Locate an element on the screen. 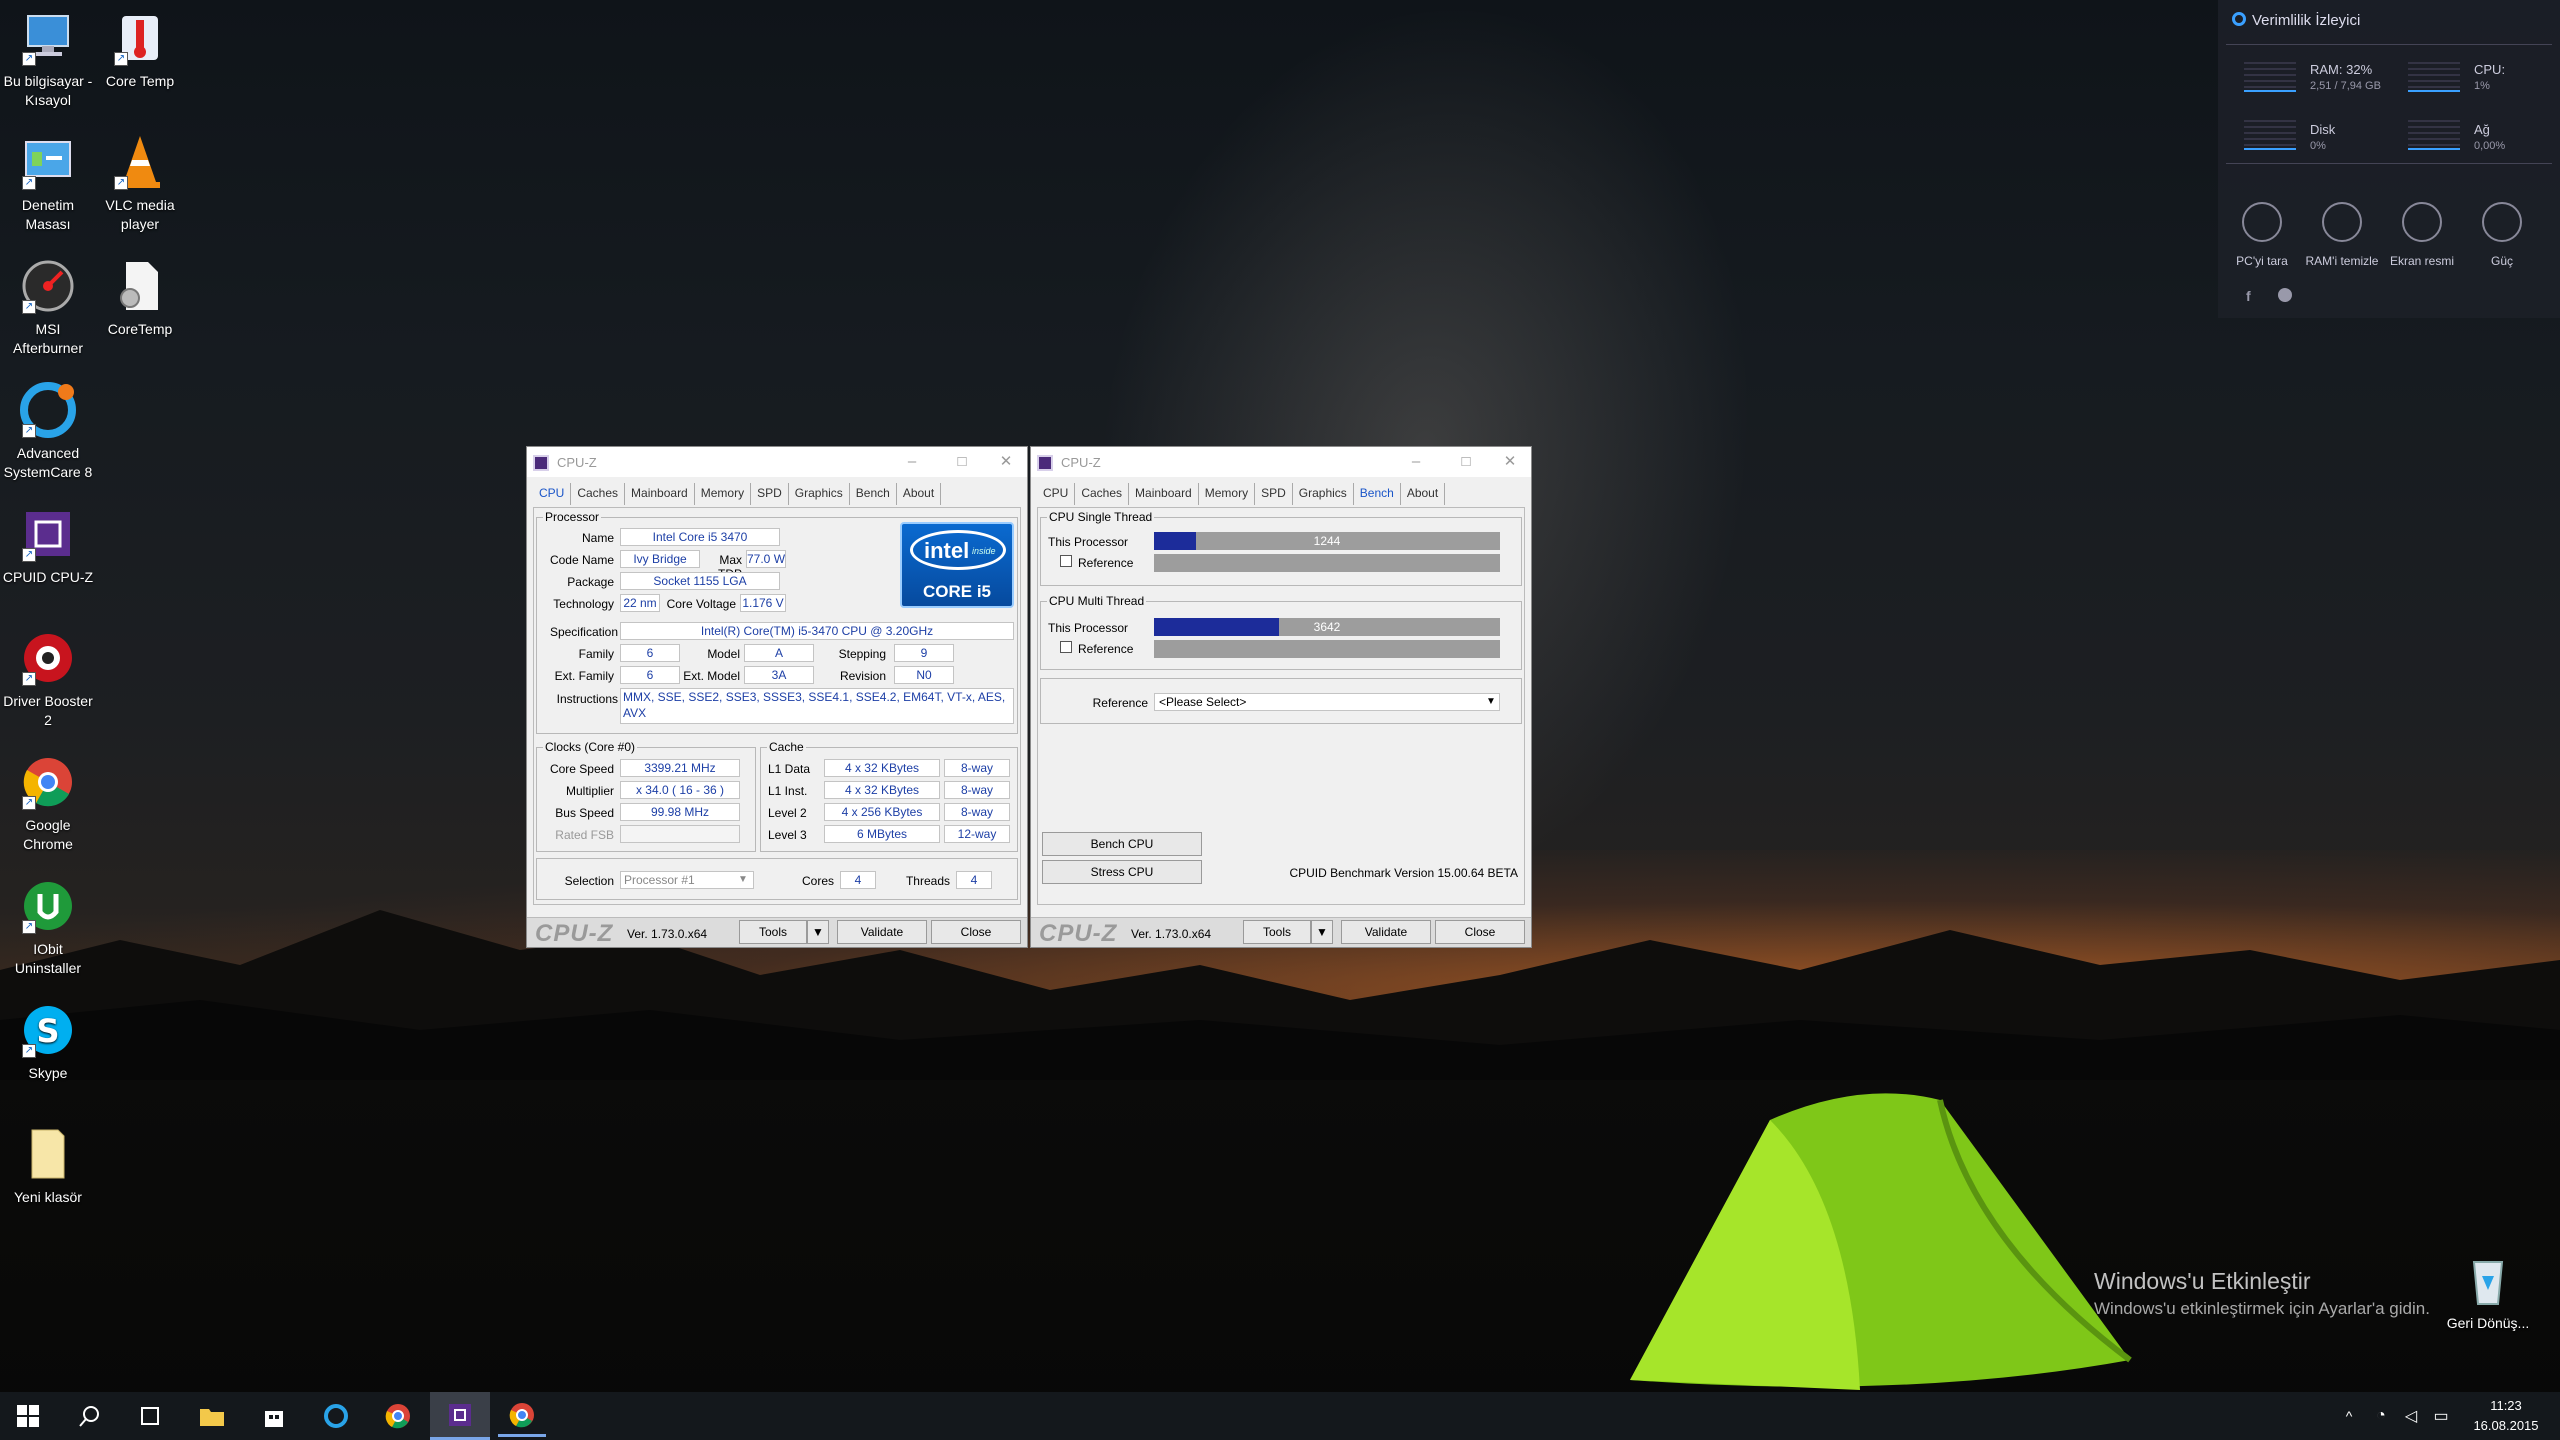  icon-label: CPUID CPU-Z is located at coordinates (48, 577).